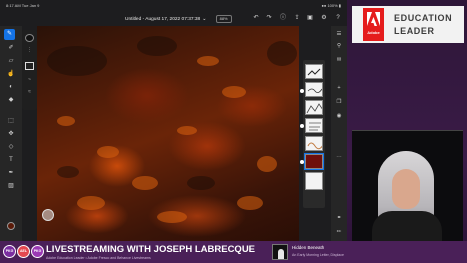 This screenshot has height=263, width=467. What do you see at coordinates (30, 5) in the screenshot?
I see `status-date: Tue Jan 9` at bounding box center [30, 5].